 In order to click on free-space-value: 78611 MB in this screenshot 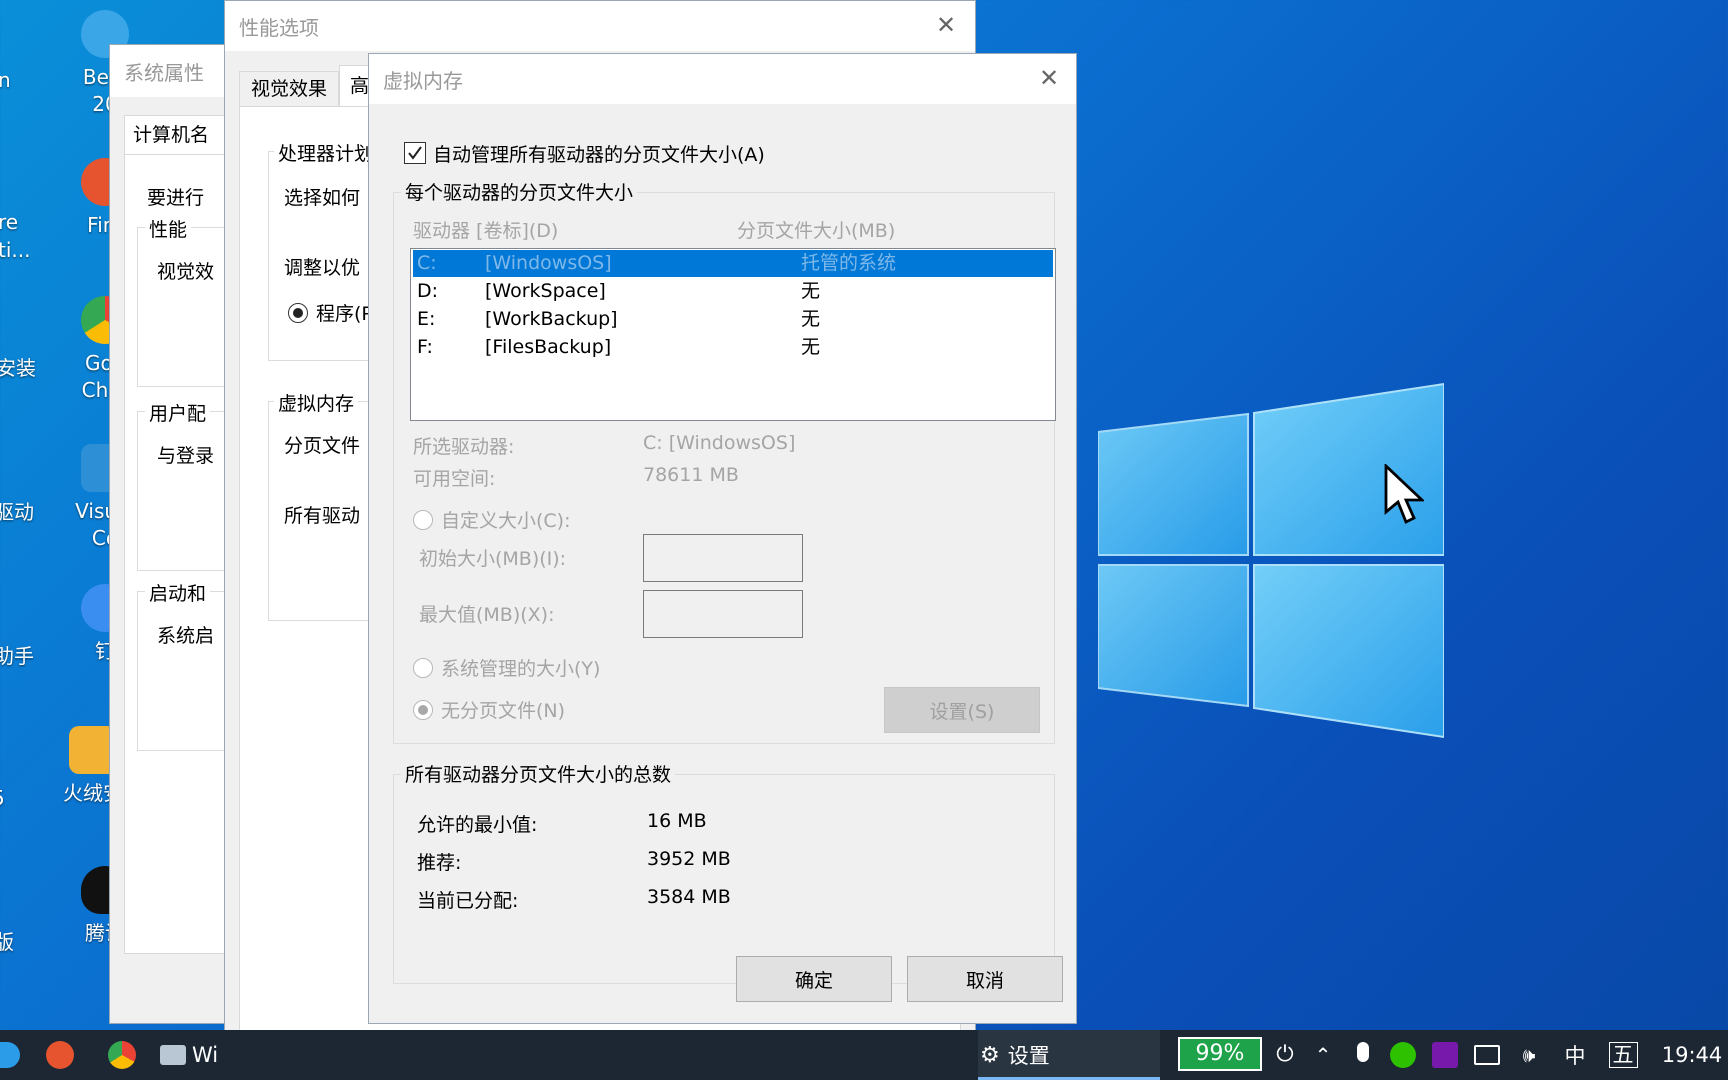, I will do `click(691, 475)`.